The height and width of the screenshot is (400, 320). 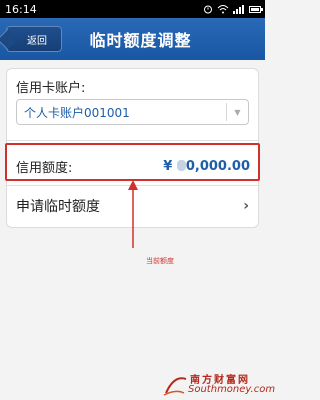 I want to click on back-button: 返回, so click(x=34, y=39).